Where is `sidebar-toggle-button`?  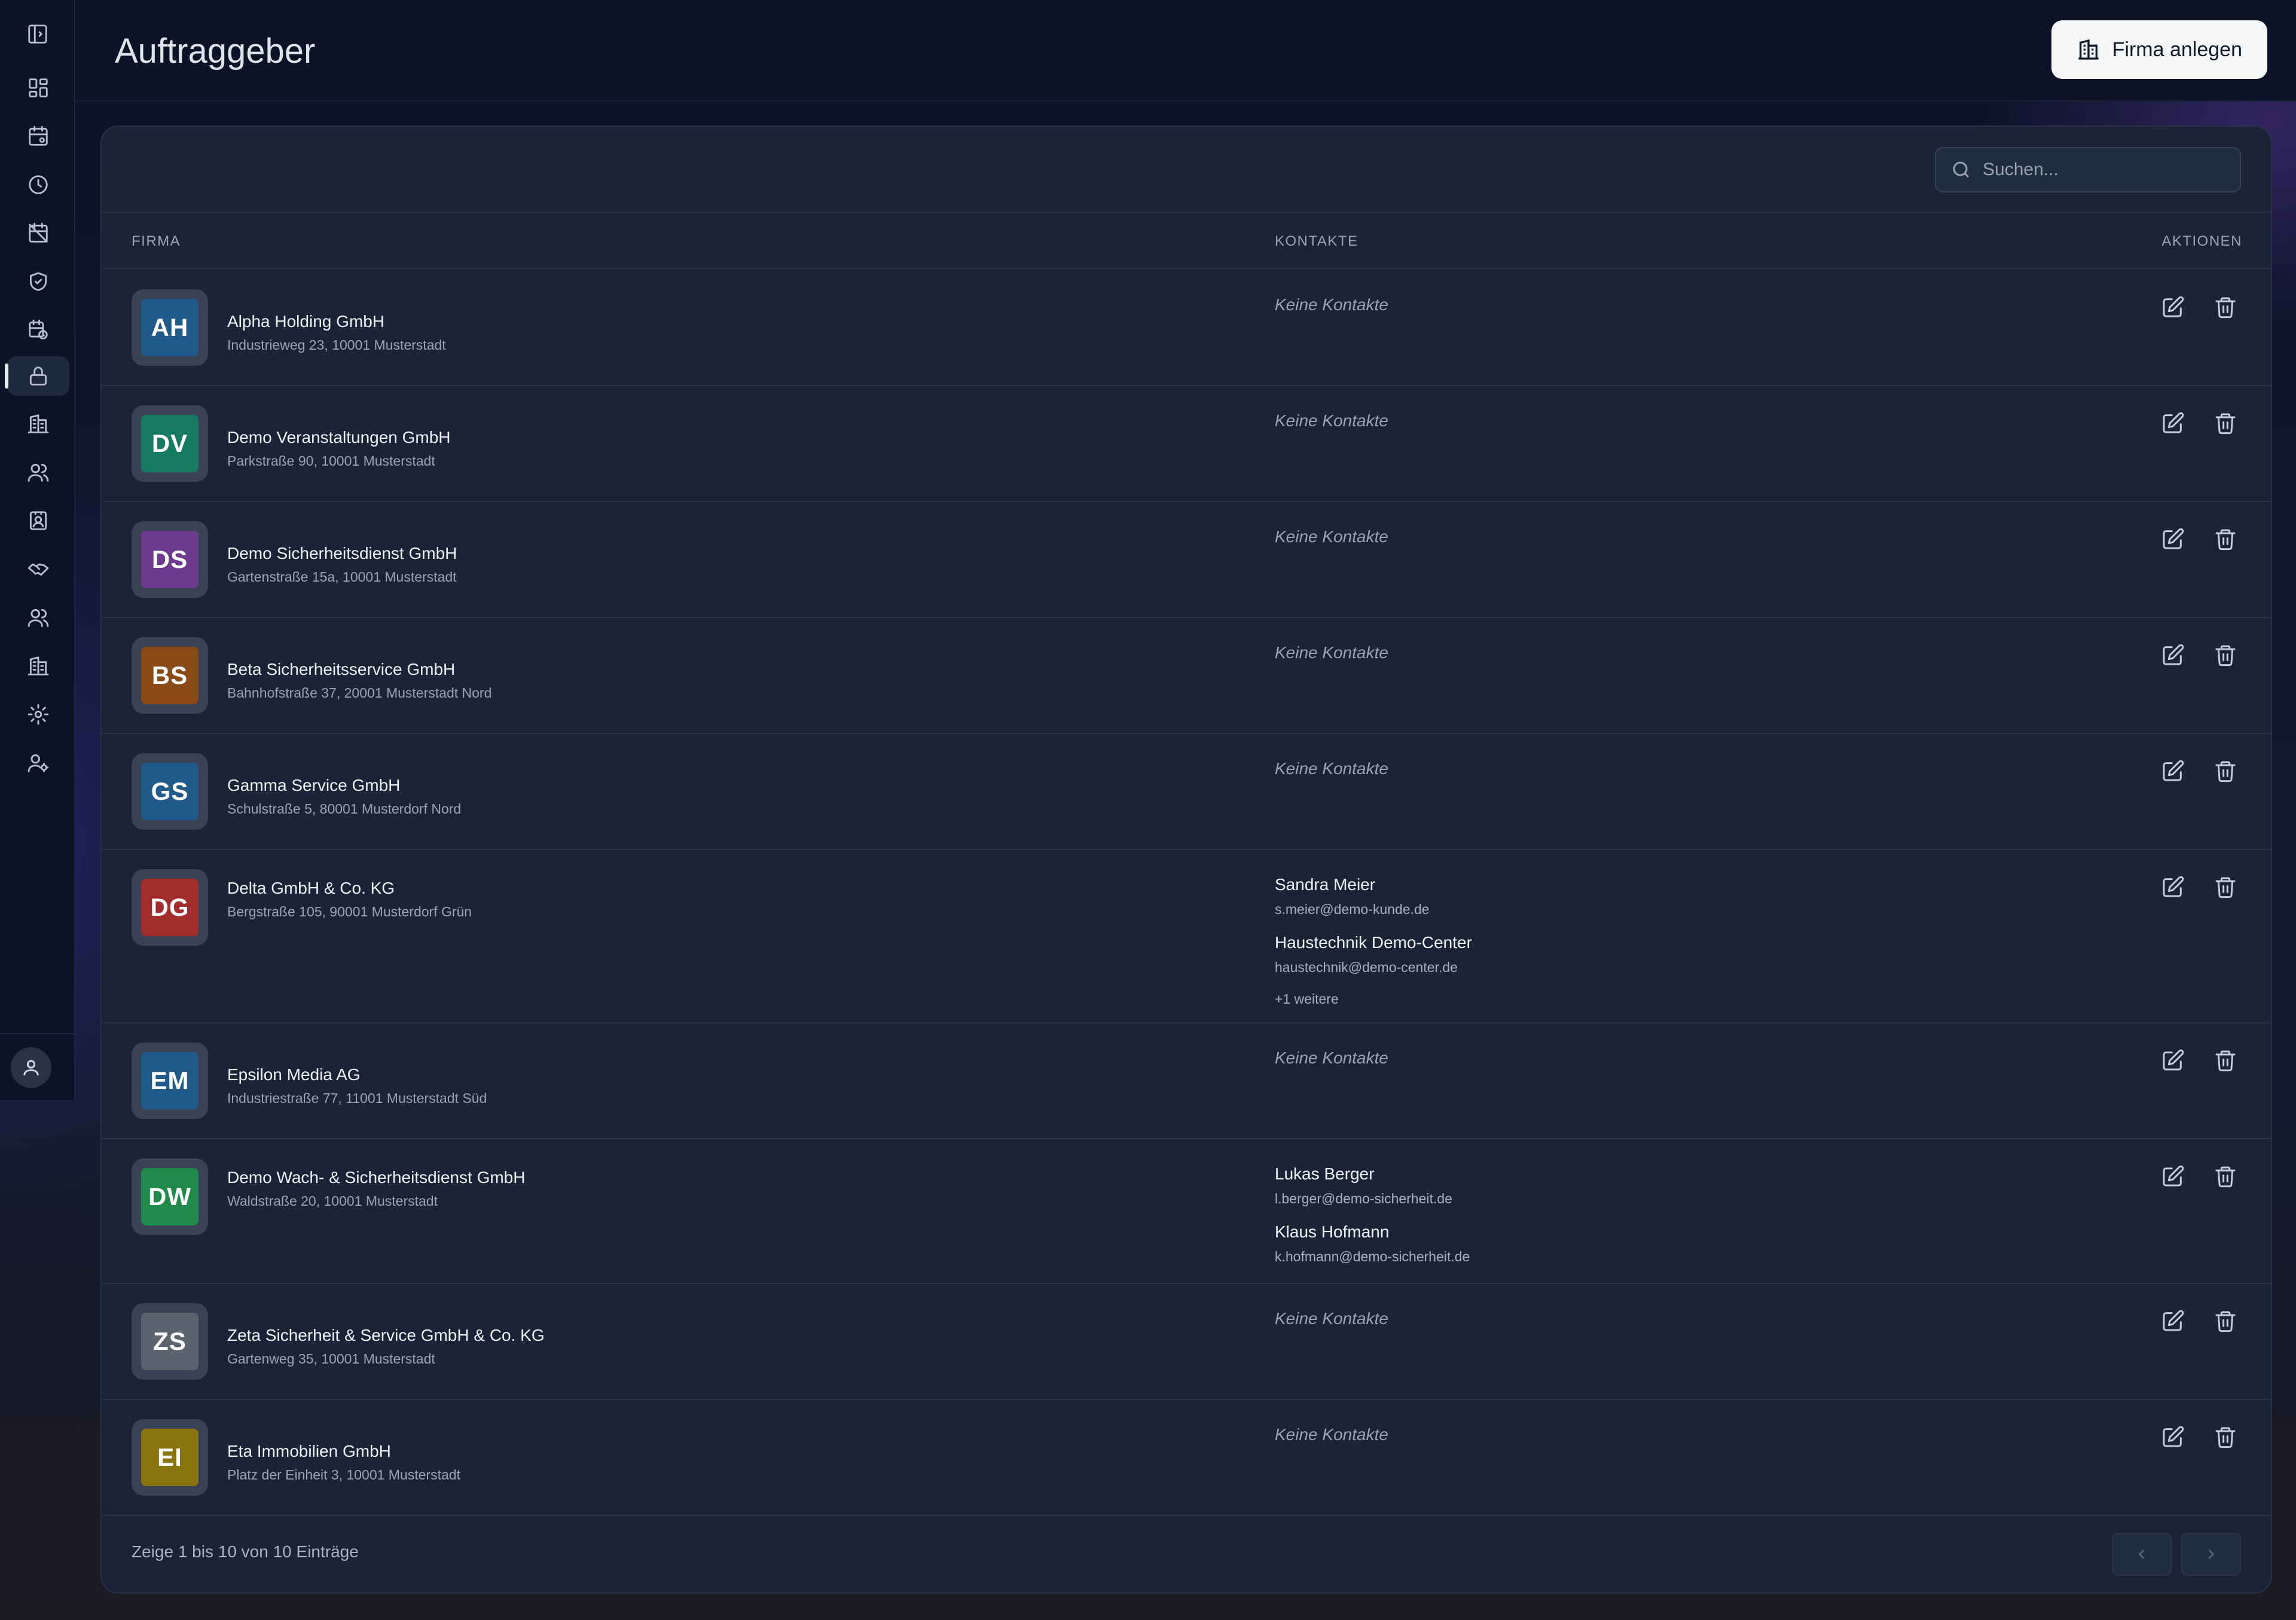
sidebar-toggle-button is located at coordinates (37, 34).